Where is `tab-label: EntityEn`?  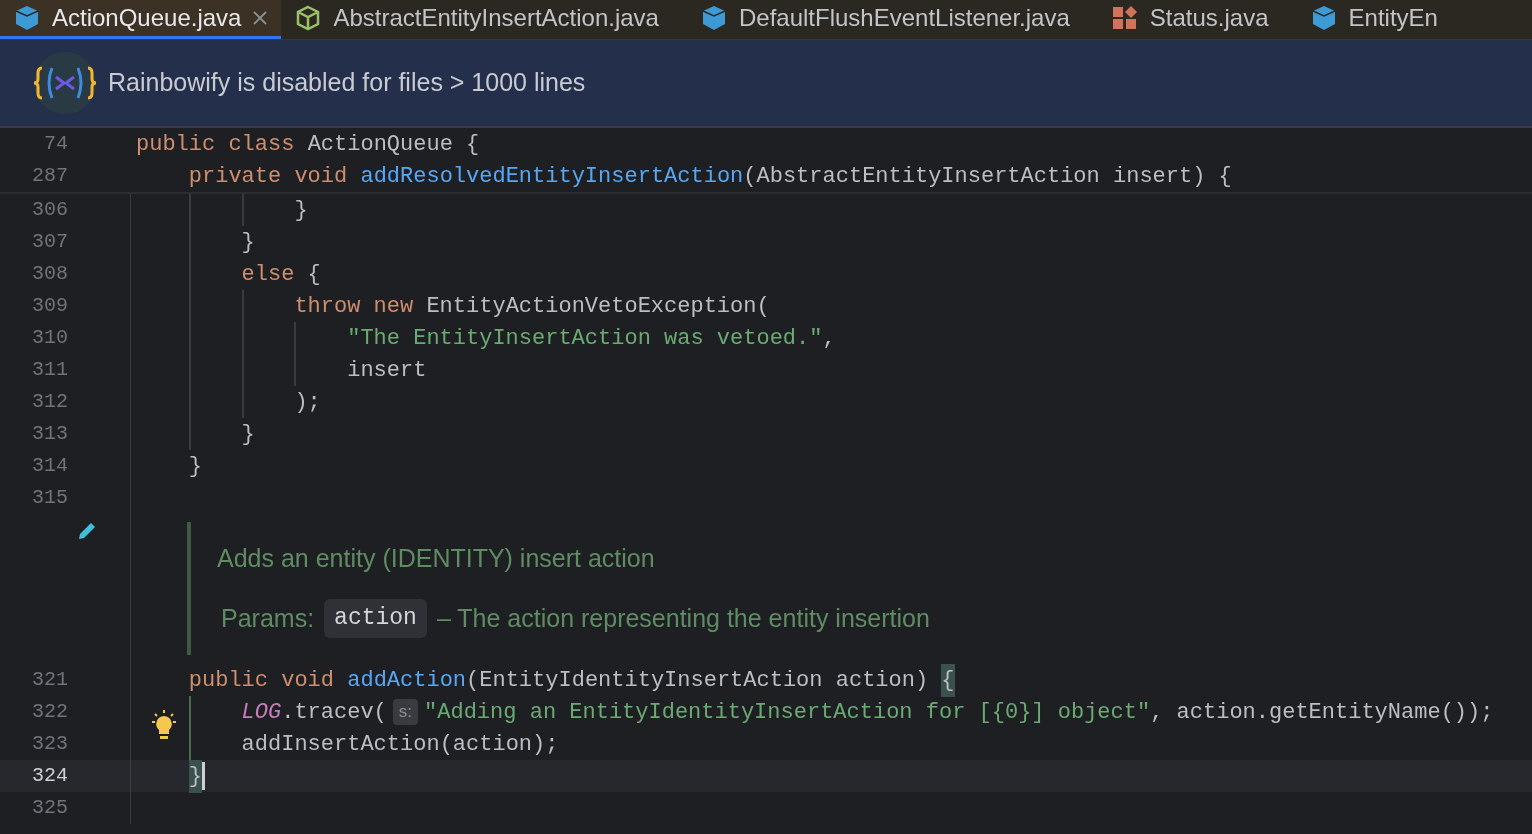 tab-label: EntityEn is located at coordinates (1393, 18).